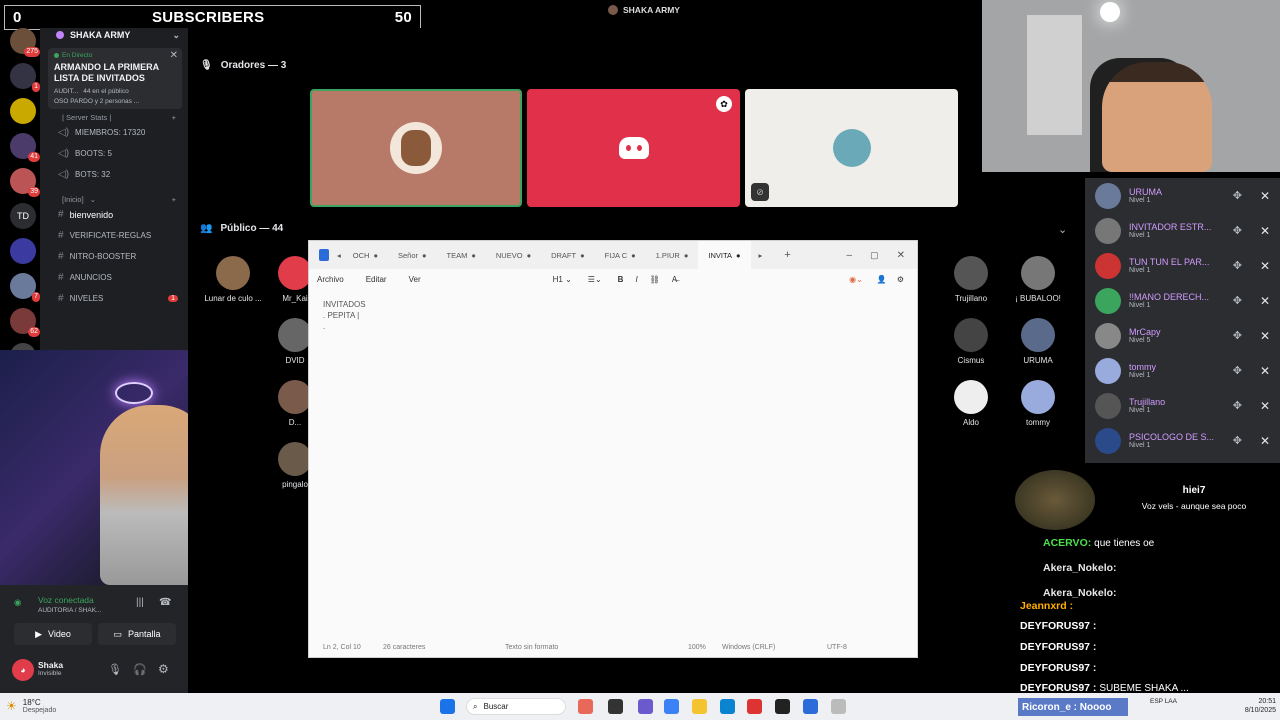 This screenshot has height=720, width=1280. What do you see at coordinates (562, 279) in the screenshot?
I see `heading-dropdown: H1 ⌄` at bounding box center [562, 279].